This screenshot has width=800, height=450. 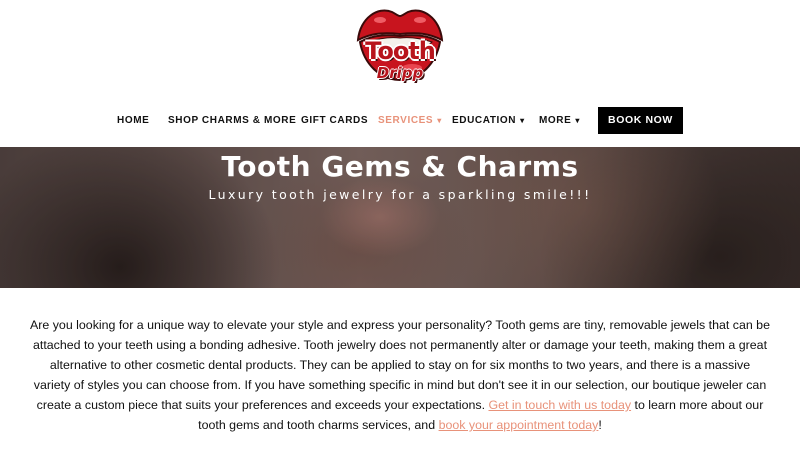 I want to click on nav-shop-charms: SHOP CHARMS & MORE, so click(x=232, y=120).